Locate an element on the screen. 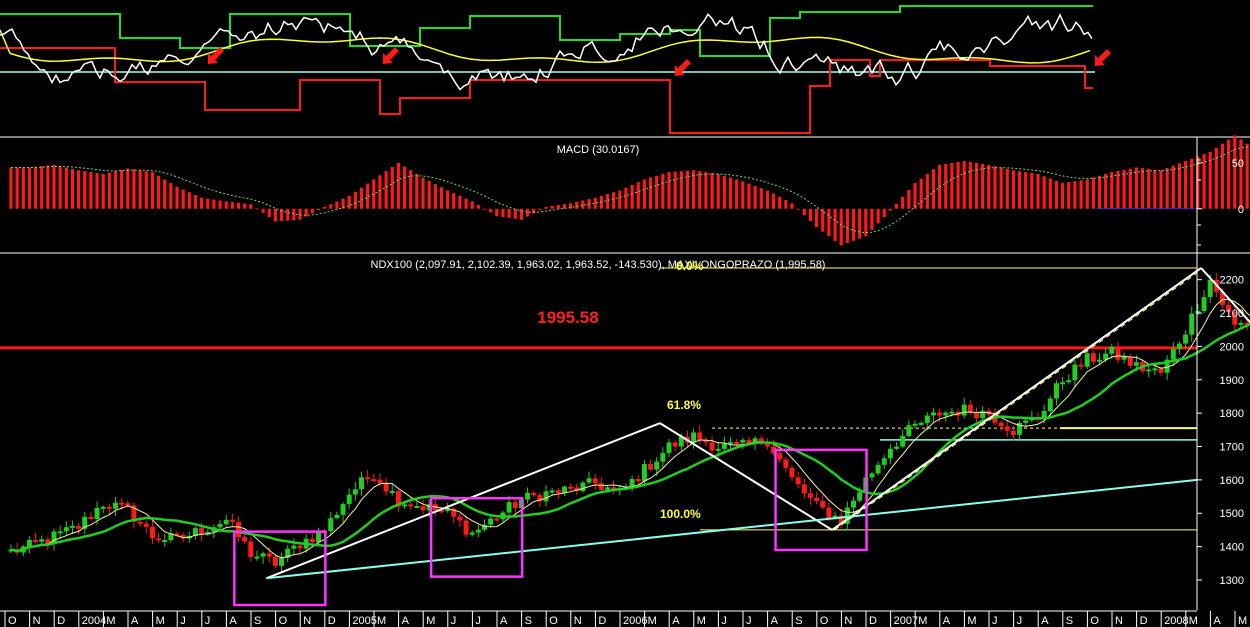 The image size is (1250, 627). x-tick-label: D is located at coordinates (602, 621).